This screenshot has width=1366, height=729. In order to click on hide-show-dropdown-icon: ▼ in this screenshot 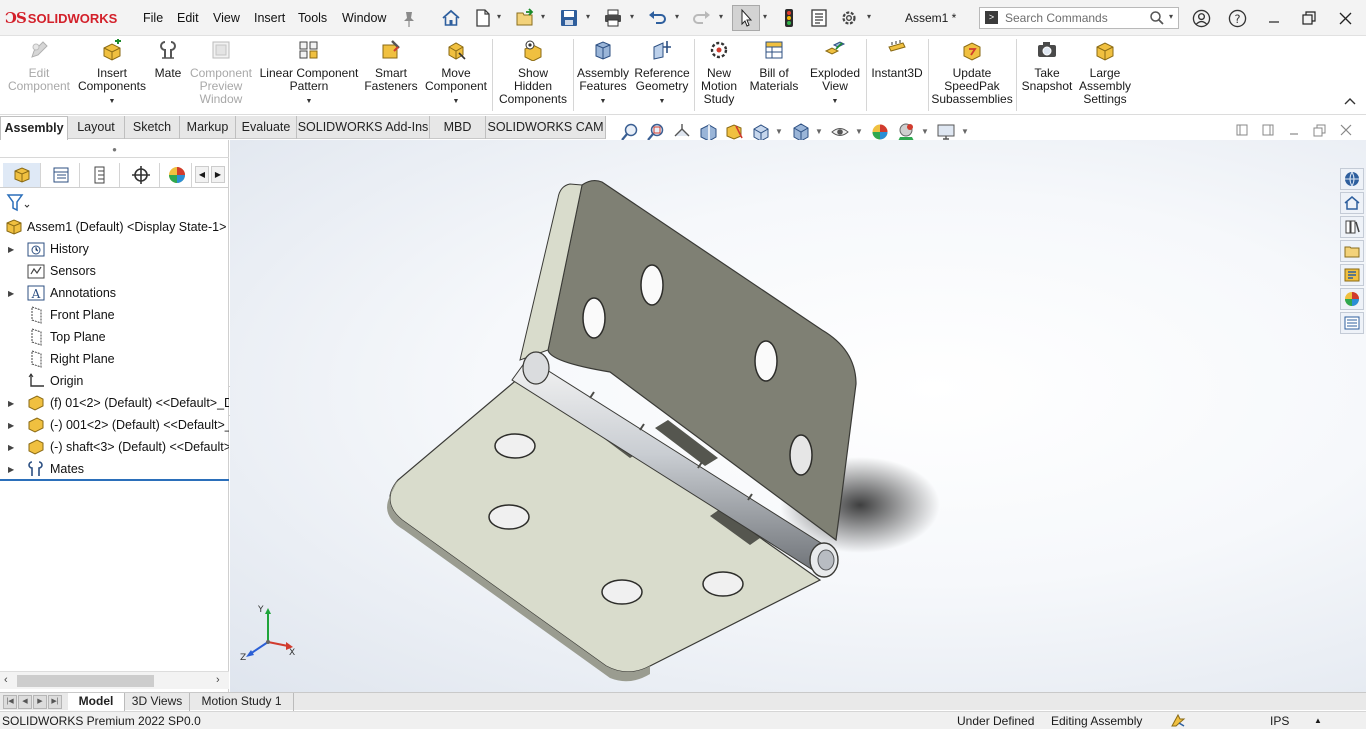, I will do `click(859, 131)`.